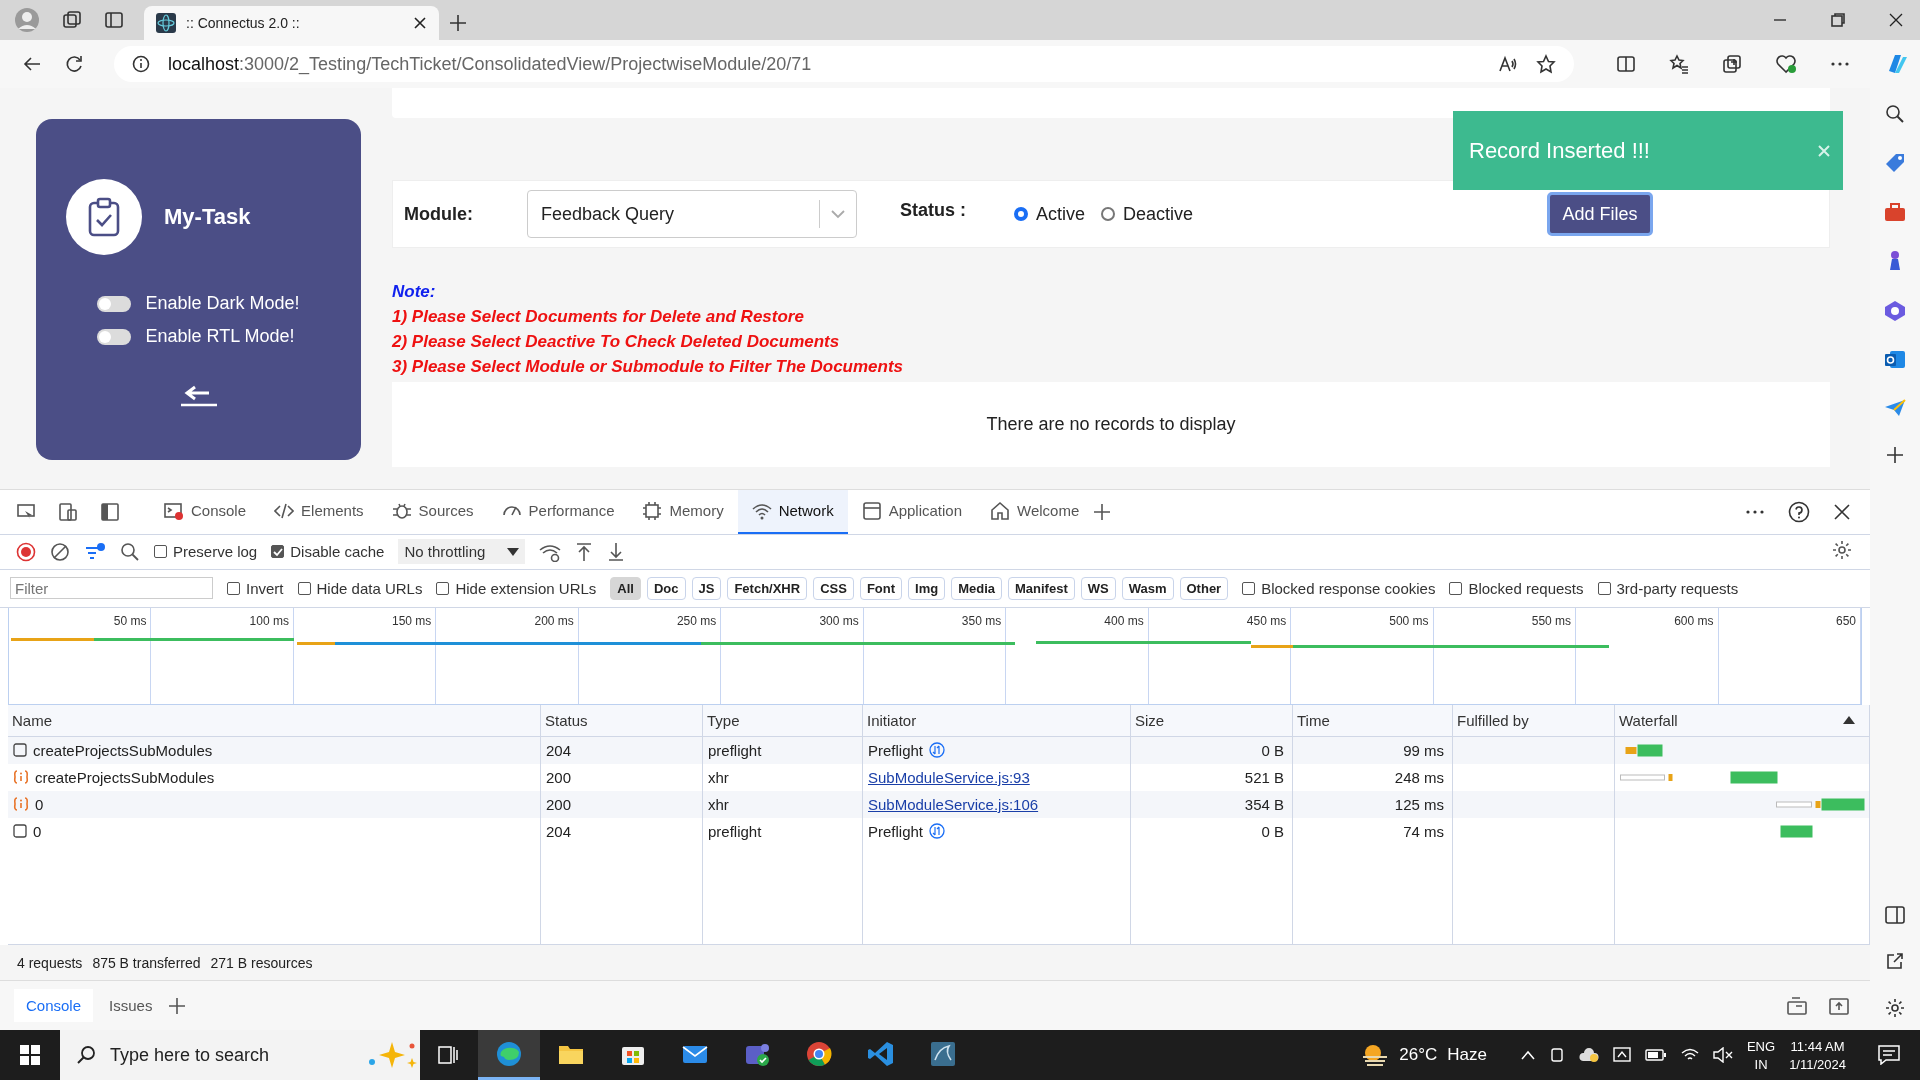 This screenshot has height=1080, width=1920. Describe the element at coordinates (240, 1055) in the screenshot. I see `taskbar-search-field: Type here to search` at that location.